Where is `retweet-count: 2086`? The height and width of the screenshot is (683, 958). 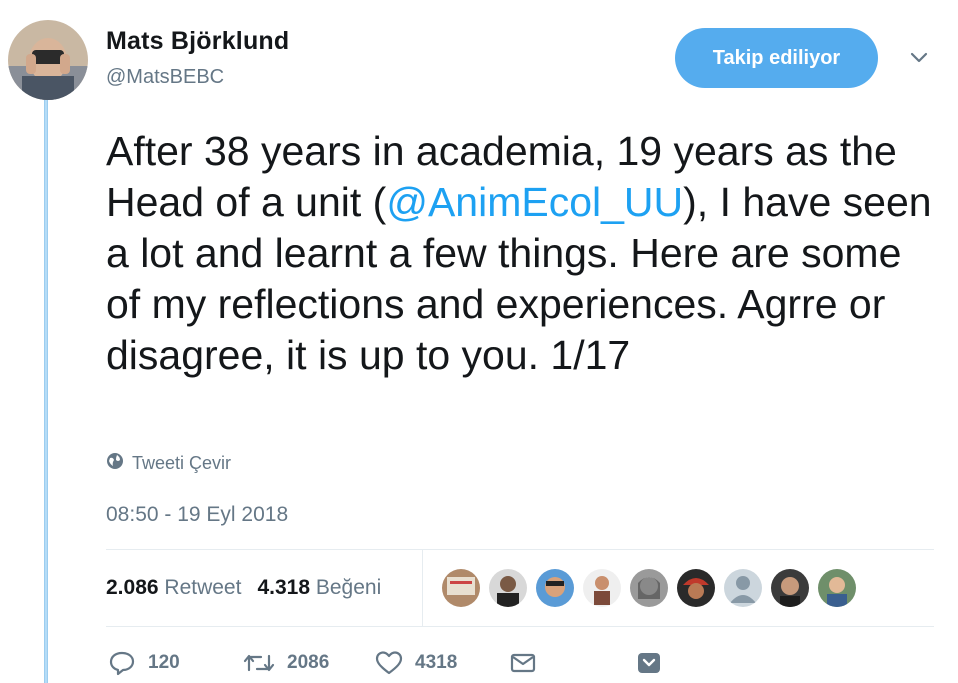 retweet-count: 2086 is located at coordinates (308, 662).